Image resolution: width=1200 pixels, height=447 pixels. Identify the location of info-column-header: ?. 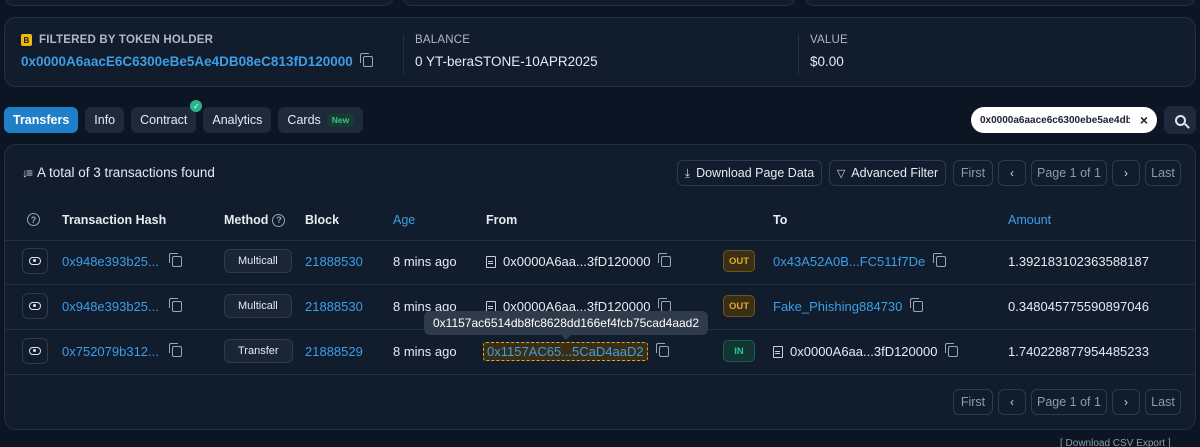
(33, 219).